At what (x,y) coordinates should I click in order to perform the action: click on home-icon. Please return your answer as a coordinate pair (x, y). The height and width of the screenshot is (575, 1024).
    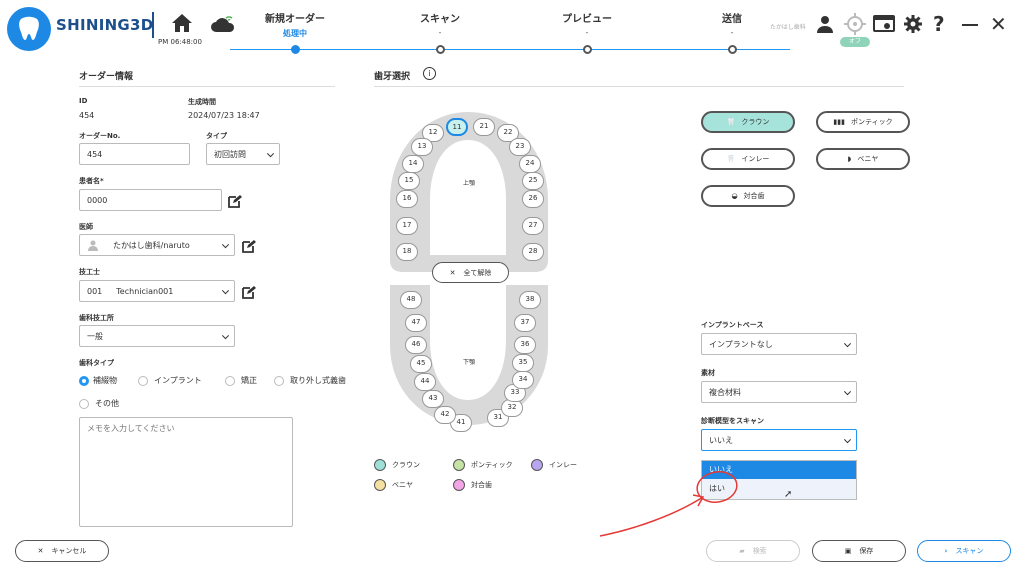
    Looking at the image, I should click on (182, 25).